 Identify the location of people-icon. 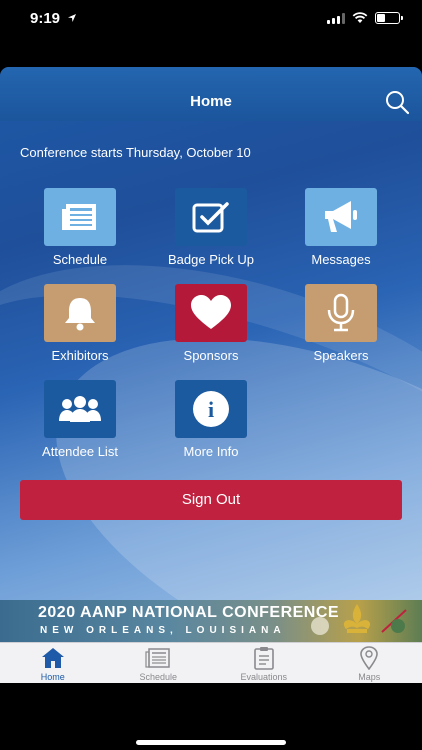
(80, 409).